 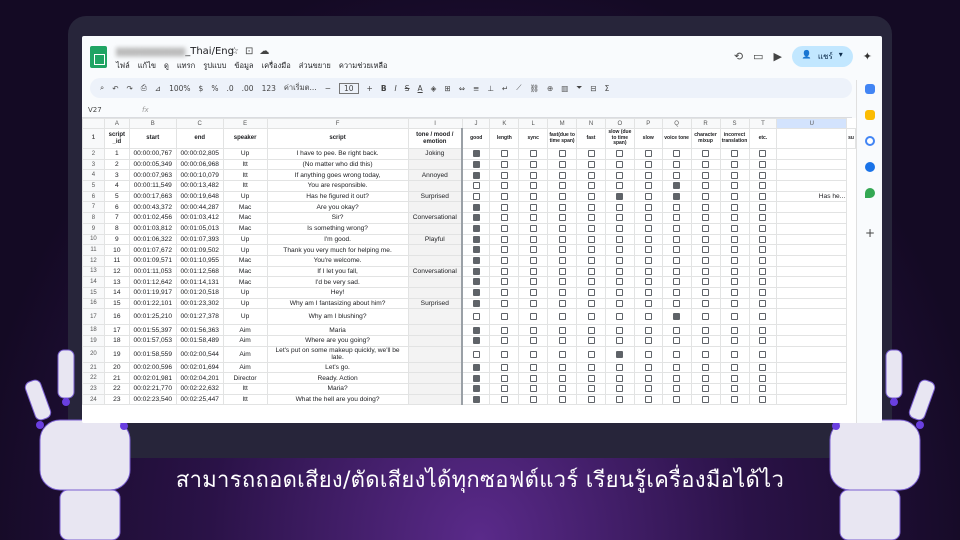 What do you see at coordinates (534, 88) in the screenshot?
I see `link-icon: ⛓` at bounding box center [534, 88].